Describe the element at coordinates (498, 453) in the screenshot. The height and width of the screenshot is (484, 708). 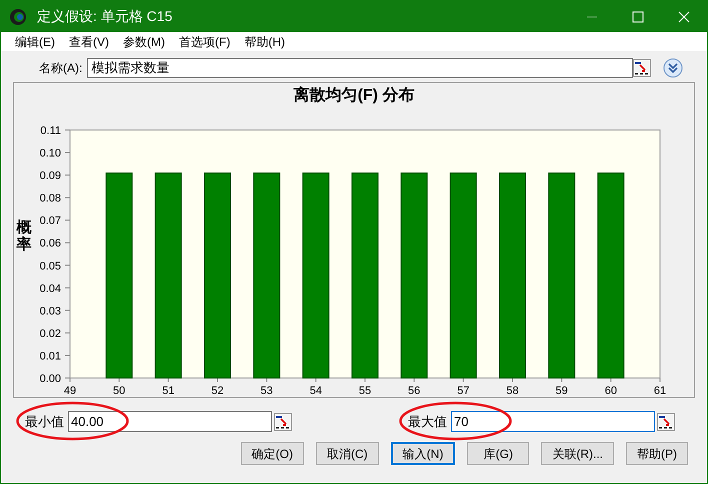
I see `dialog-button: 库(G)` at that location.